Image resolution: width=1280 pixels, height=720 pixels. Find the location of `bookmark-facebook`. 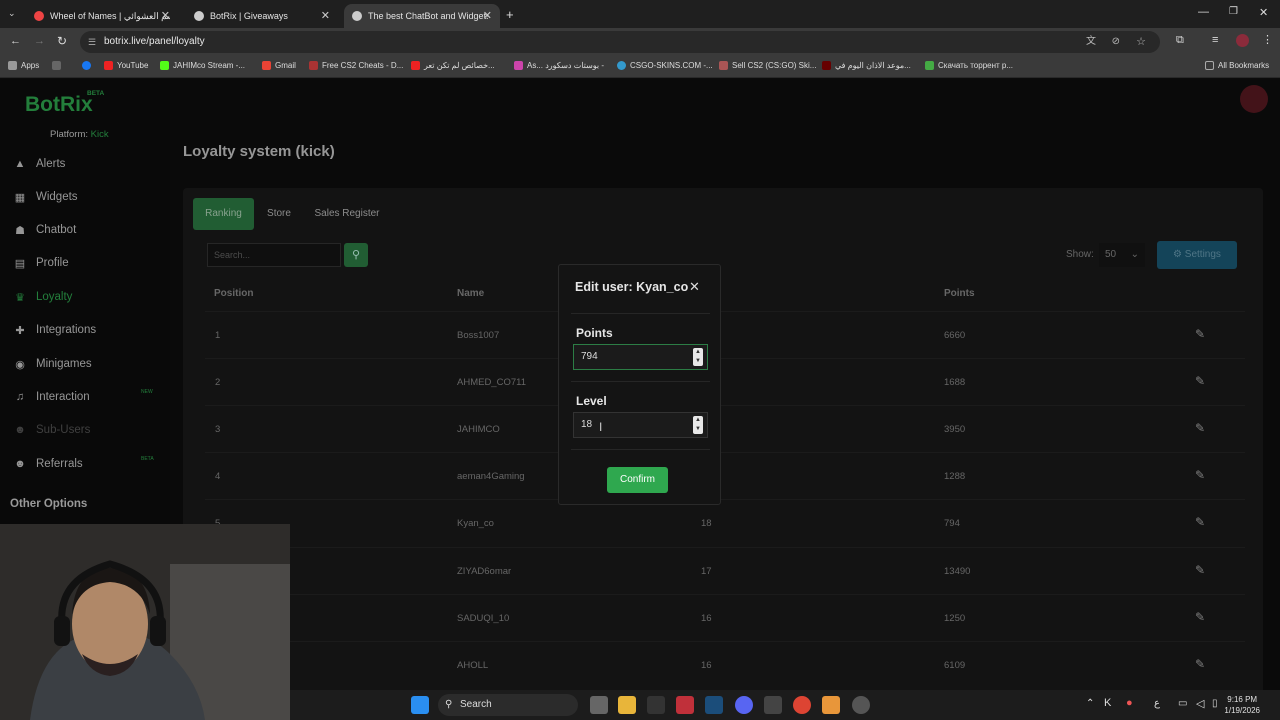

bookmark-facebook is located at coordinates (88, 65).